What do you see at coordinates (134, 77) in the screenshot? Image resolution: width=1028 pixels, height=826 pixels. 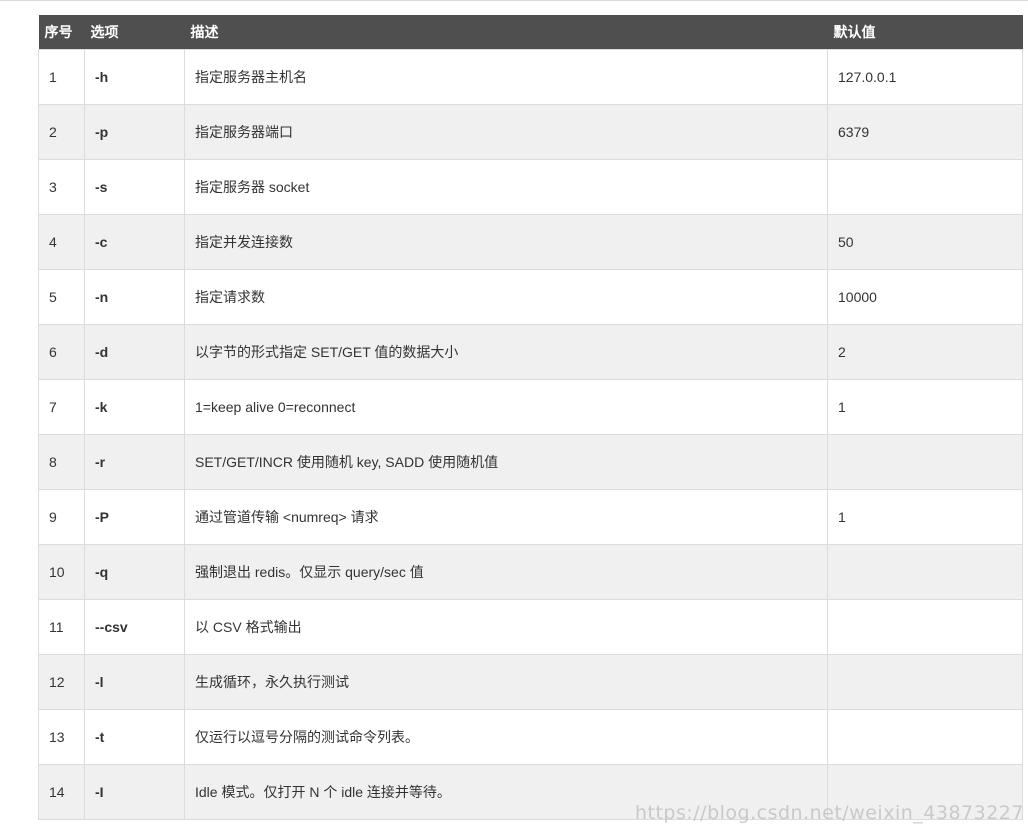 I see `row-option-cell: -h` at bounding box center [134, 77].